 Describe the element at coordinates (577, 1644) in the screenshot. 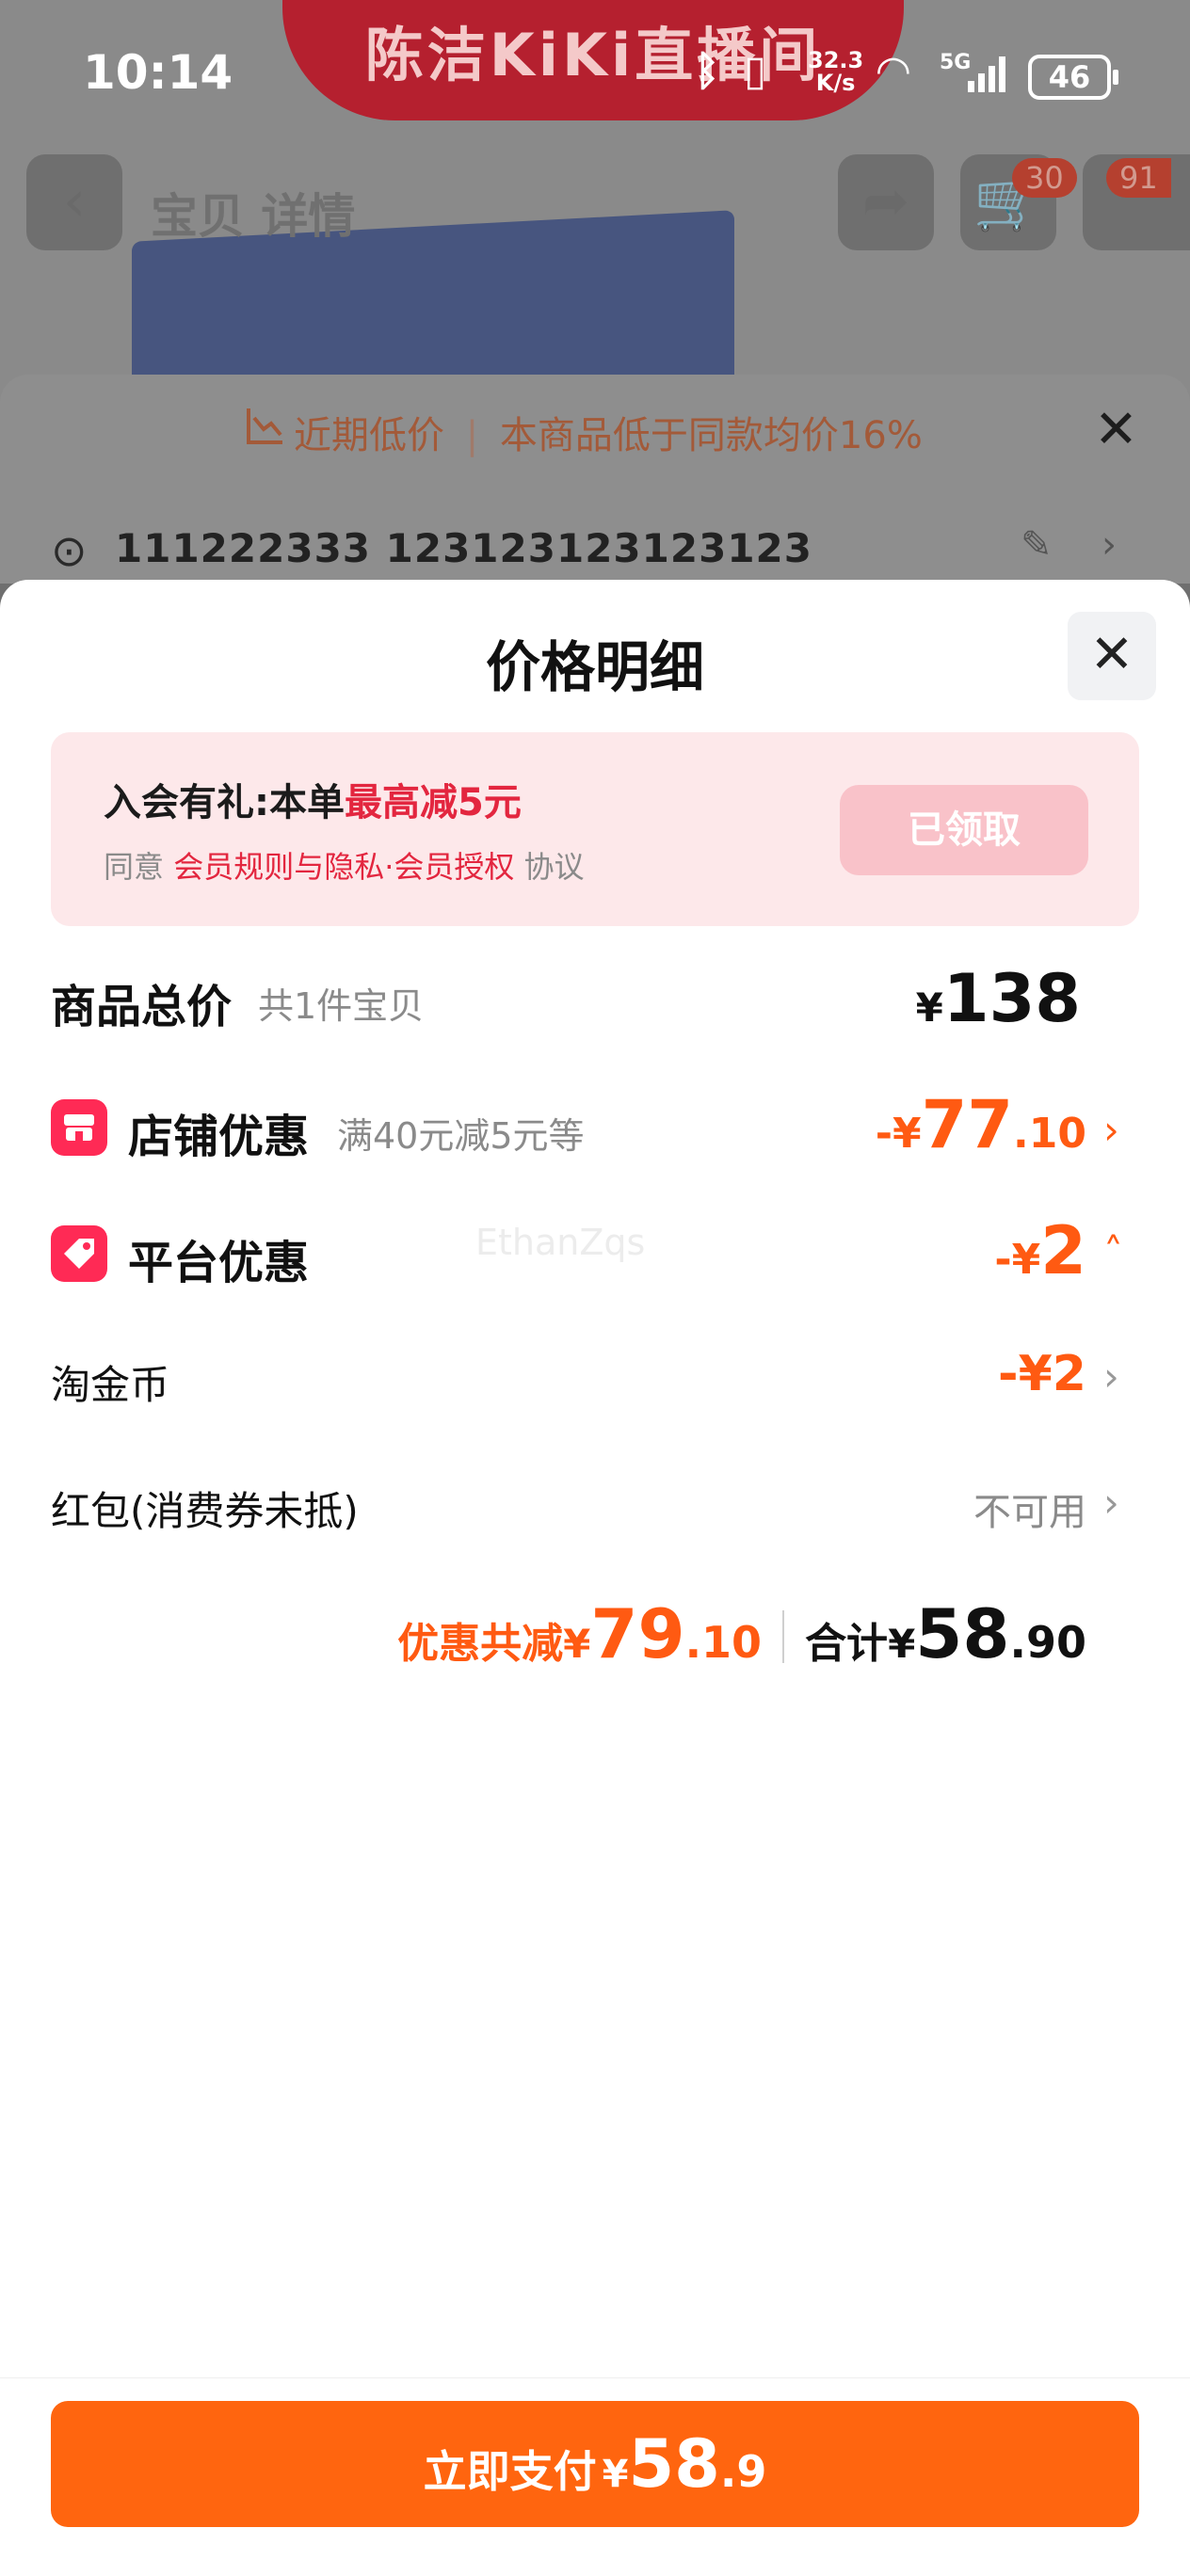

I see `saved-yen: ¥` at that location.